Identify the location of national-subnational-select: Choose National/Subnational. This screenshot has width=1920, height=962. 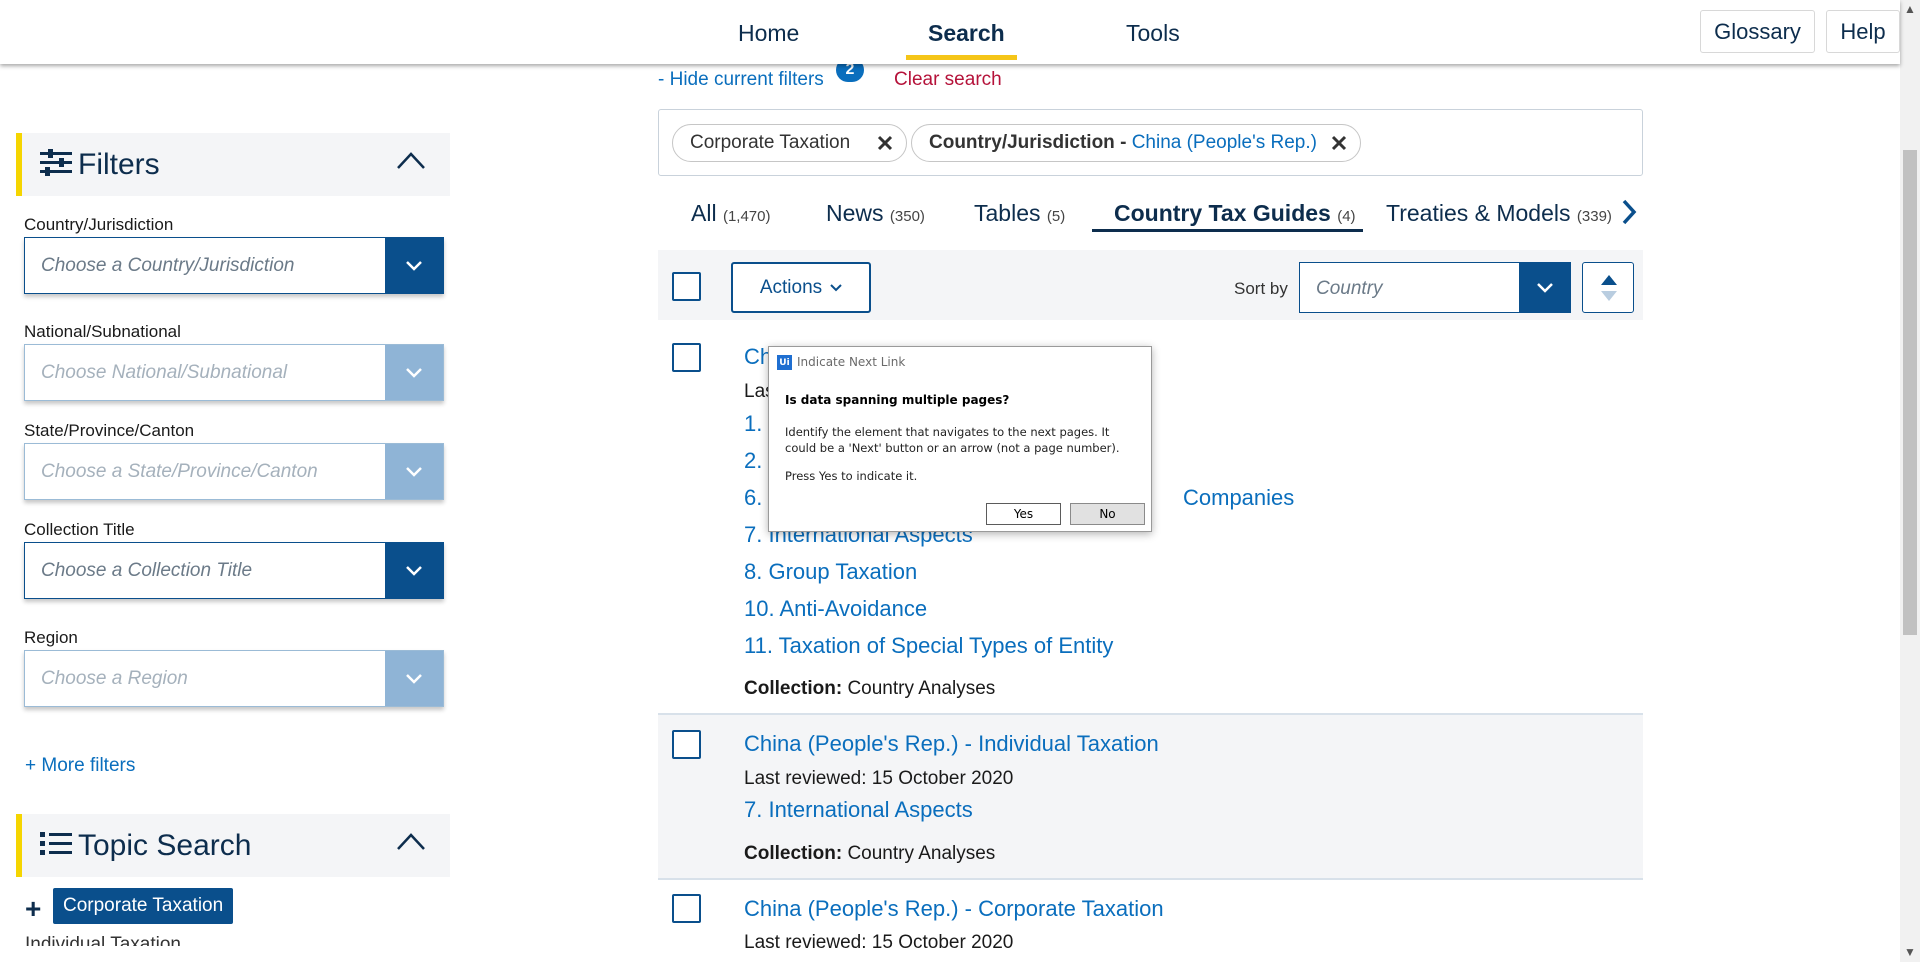
(234, 372).